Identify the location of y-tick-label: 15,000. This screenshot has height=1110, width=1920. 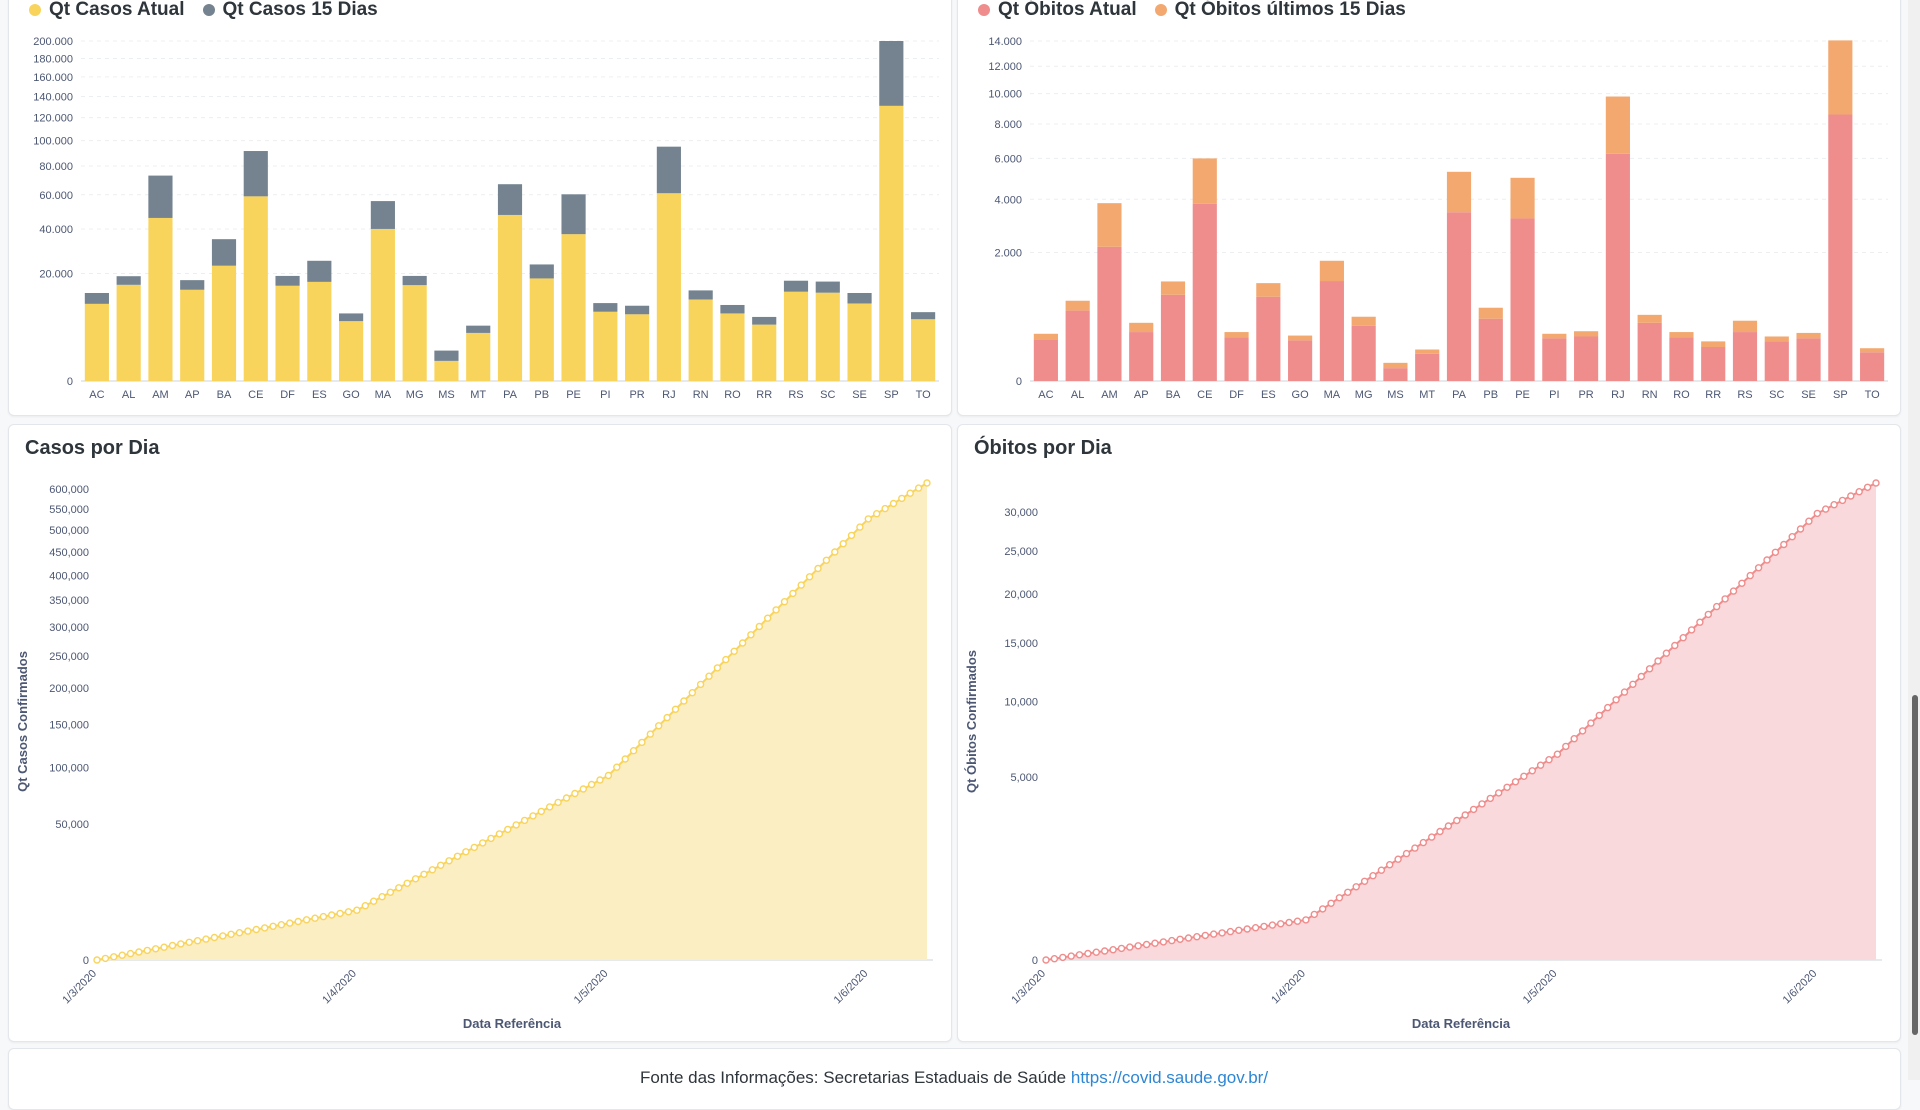
(1021, 644).